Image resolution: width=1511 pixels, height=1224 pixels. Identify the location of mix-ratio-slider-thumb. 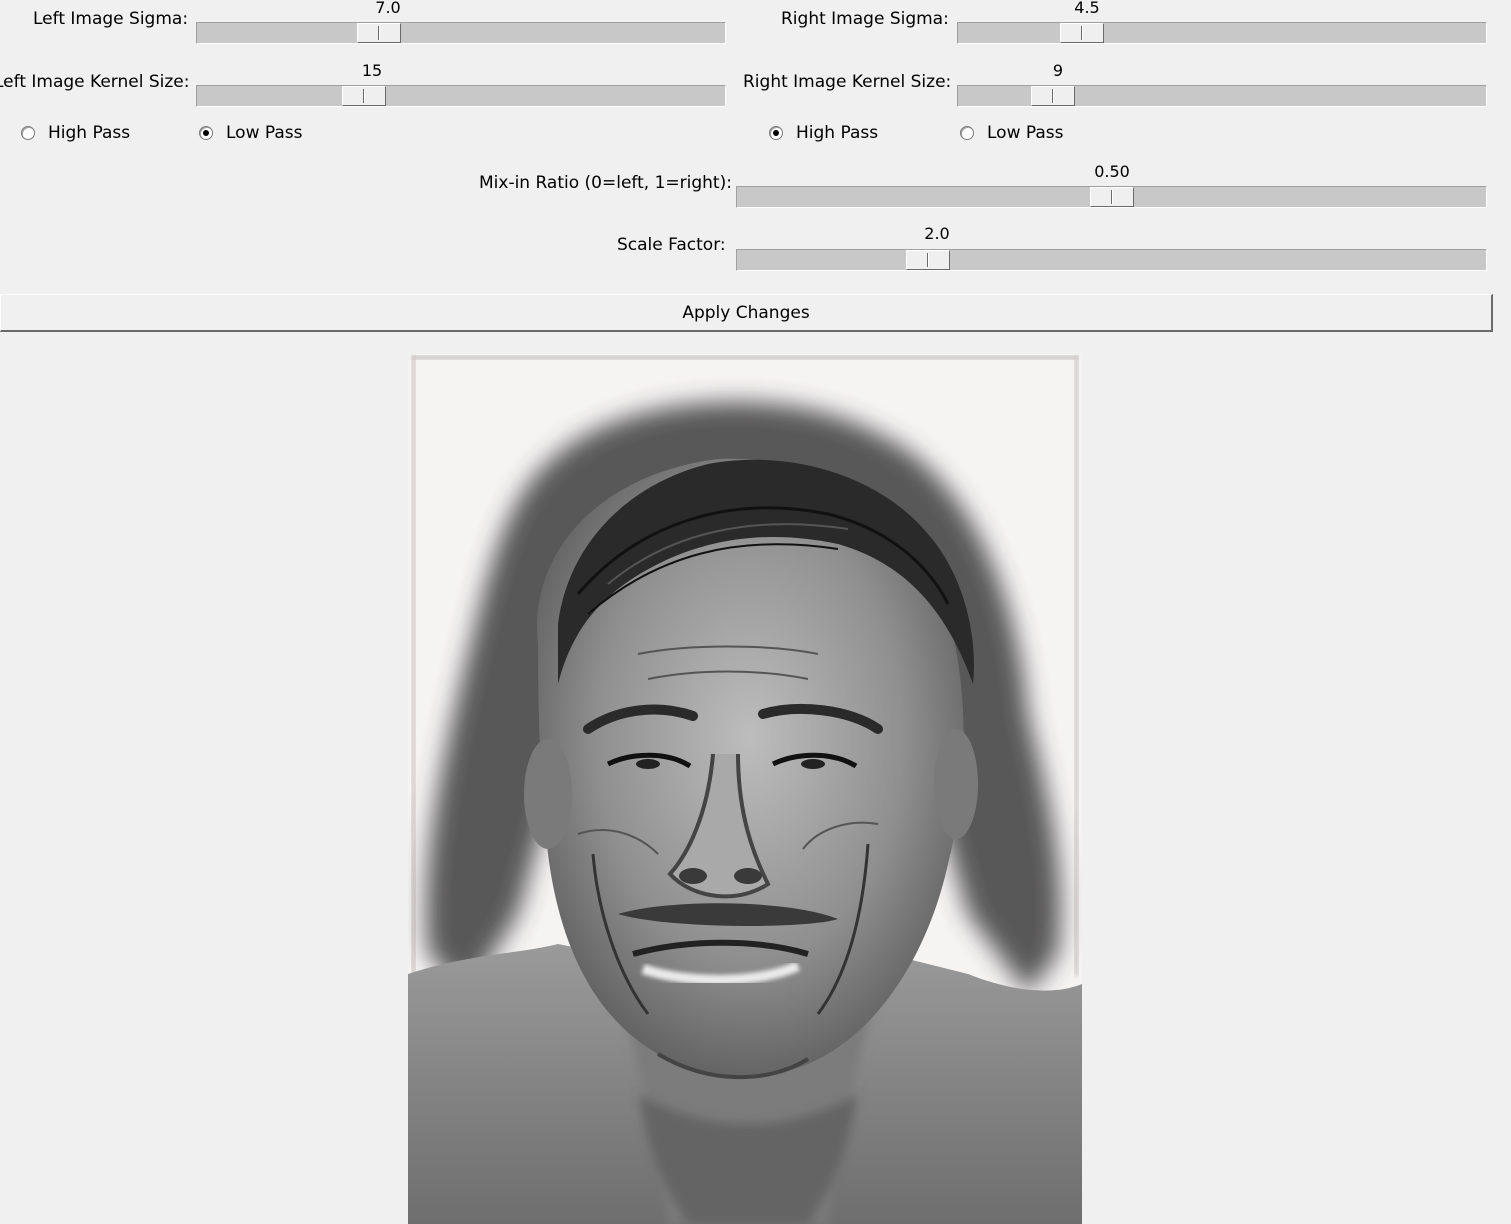
(1112, 197).